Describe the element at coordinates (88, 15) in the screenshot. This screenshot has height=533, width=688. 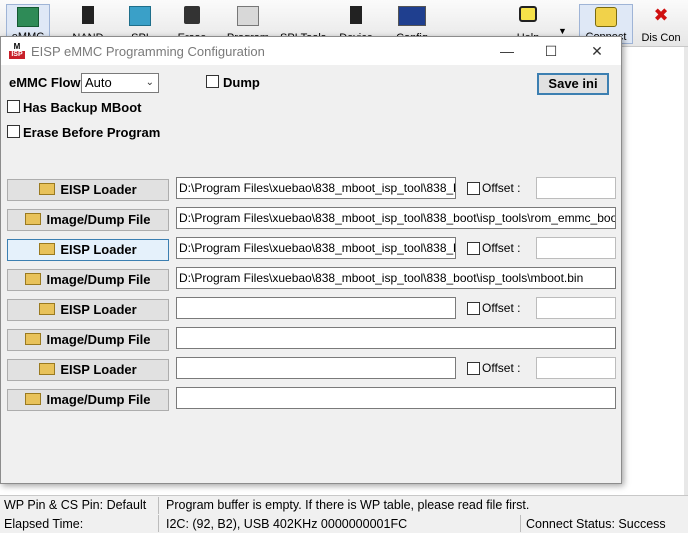
I see `nand-chip-icon` at that location.